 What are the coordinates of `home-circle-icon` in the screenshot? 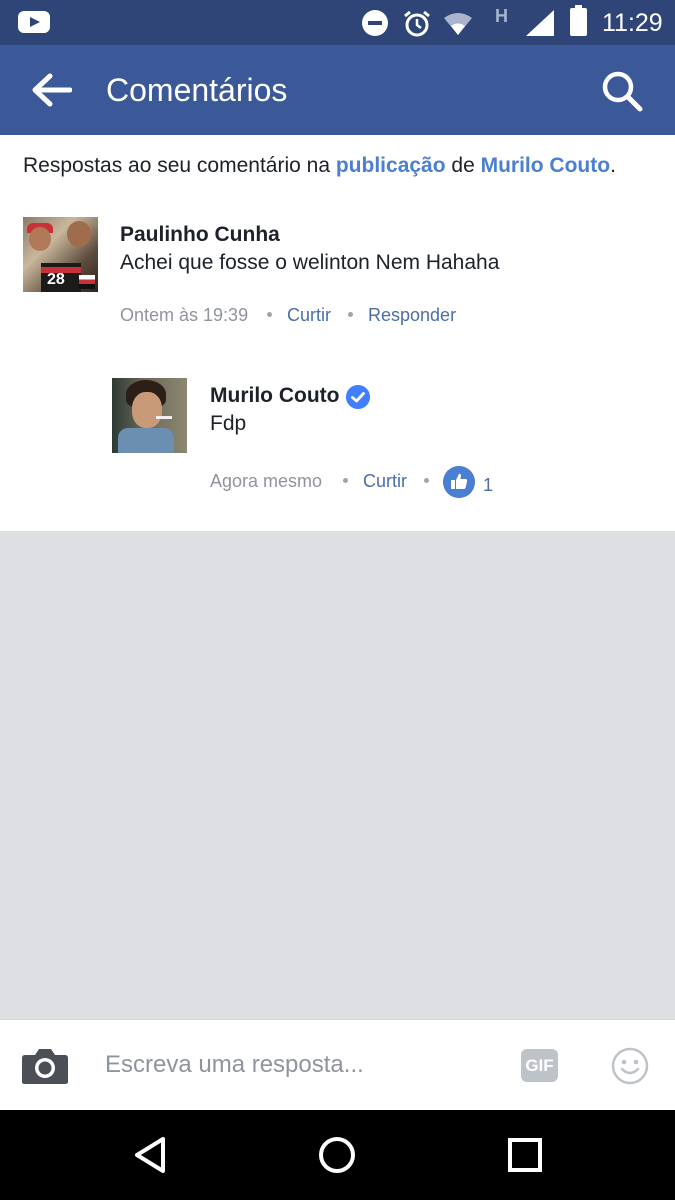 It's located at (337, 1155).